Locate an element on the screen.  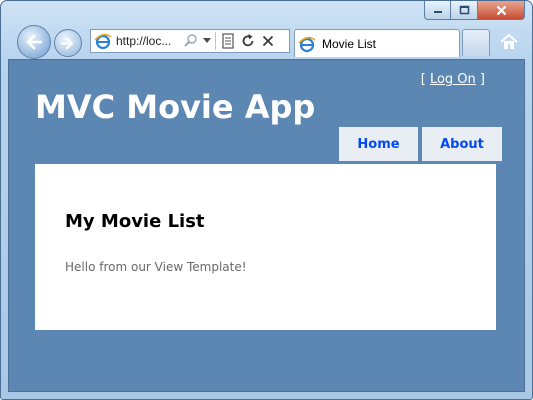
stop-icon is located at coordinates (268, 41).